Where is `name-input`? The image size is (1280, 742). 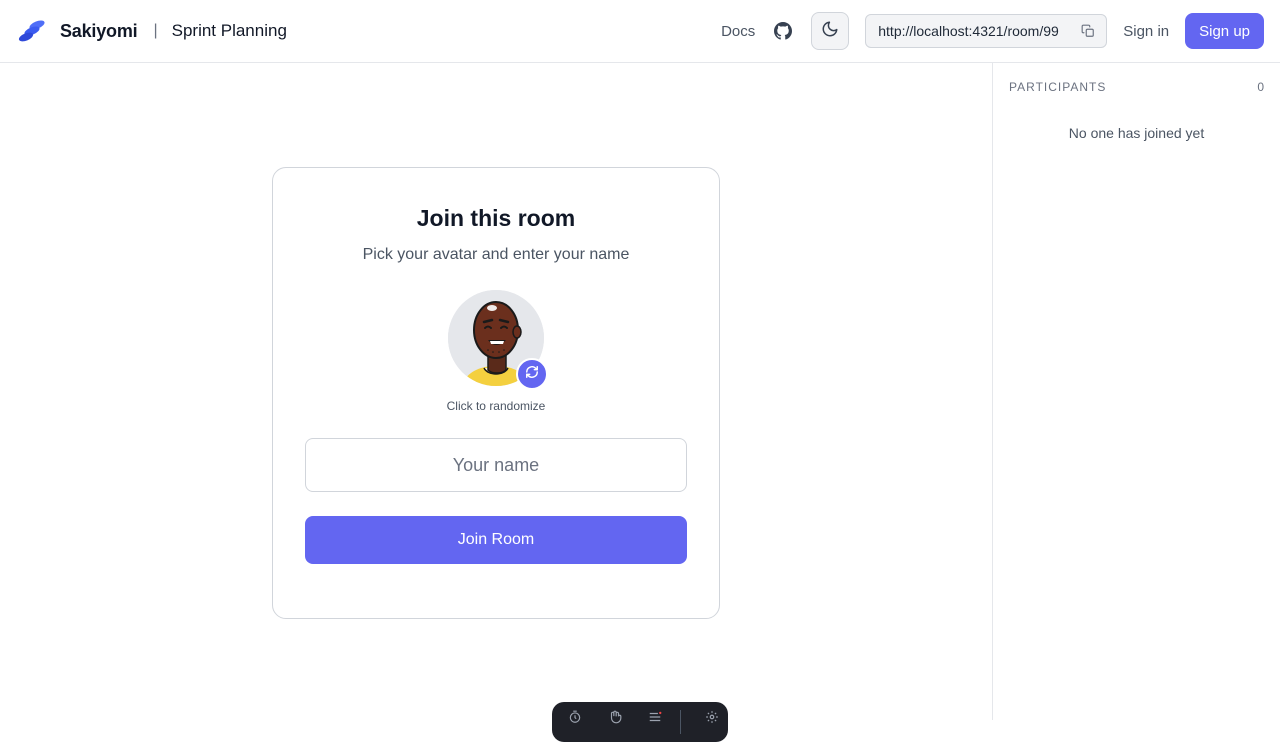 name-input is located at coordinates (496, 465).